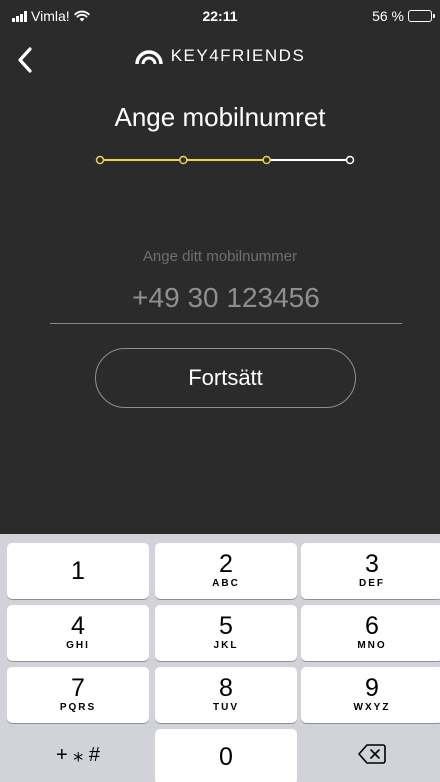  Describe the element at coordinates (388, 16) in the screenshot. I see `battery-percent: 56 %` at that location.